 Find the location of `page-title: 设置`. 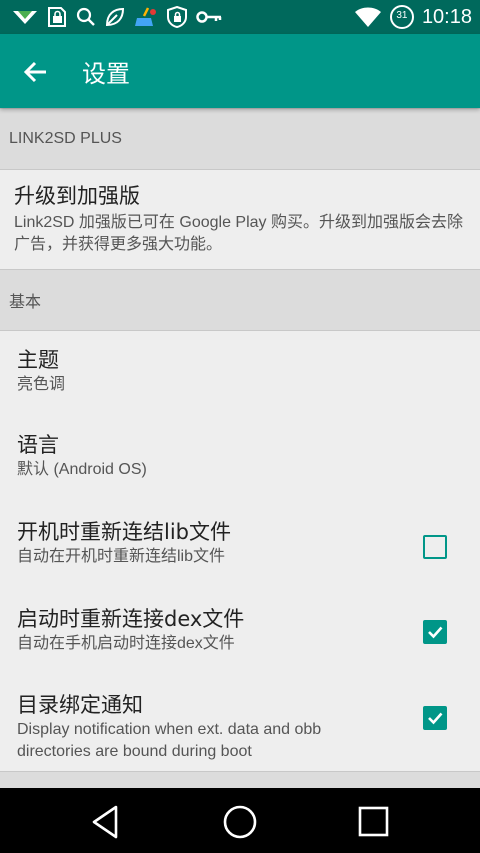

page-title: 设置 is located at coordinates (106, 74).